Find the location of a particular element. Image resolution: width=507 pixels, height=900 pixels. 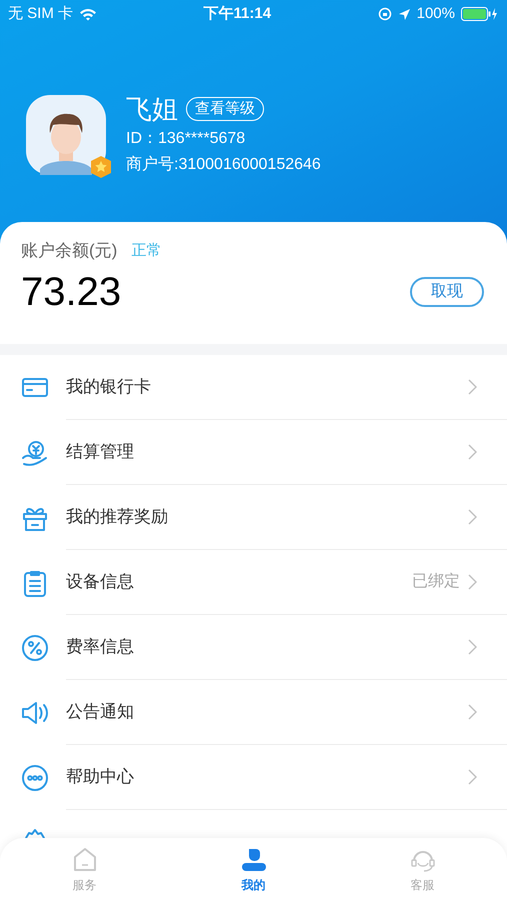

balance-amount: 73.23 is located at coordinates (71, 292).